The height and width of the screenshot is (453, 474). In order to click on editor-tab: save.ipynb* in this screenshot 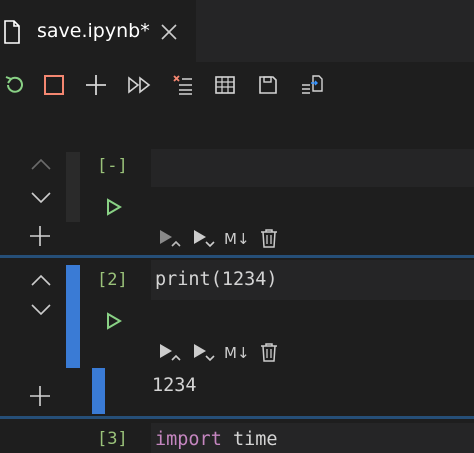, I will do `click(98, 31)`.